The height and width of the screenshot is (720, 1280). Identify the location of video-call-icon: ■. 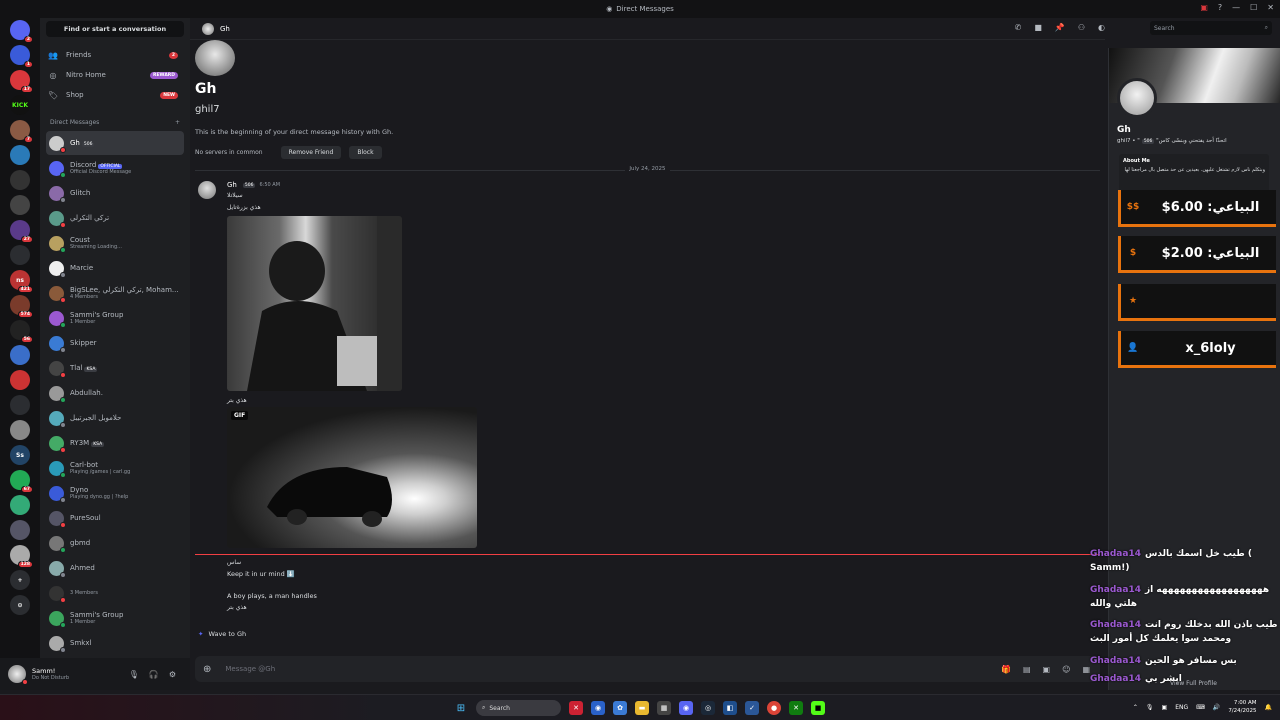
(1038, 27).